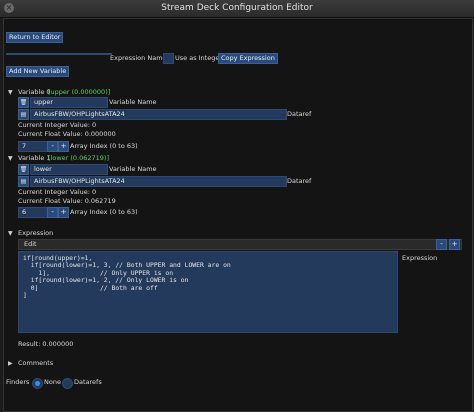 This screenshot has height=412, width=474. Describe the element at coordinates (78, 158) in the screenshot. I see `variable-1-tag: [lower (0.062719)]` at that location.